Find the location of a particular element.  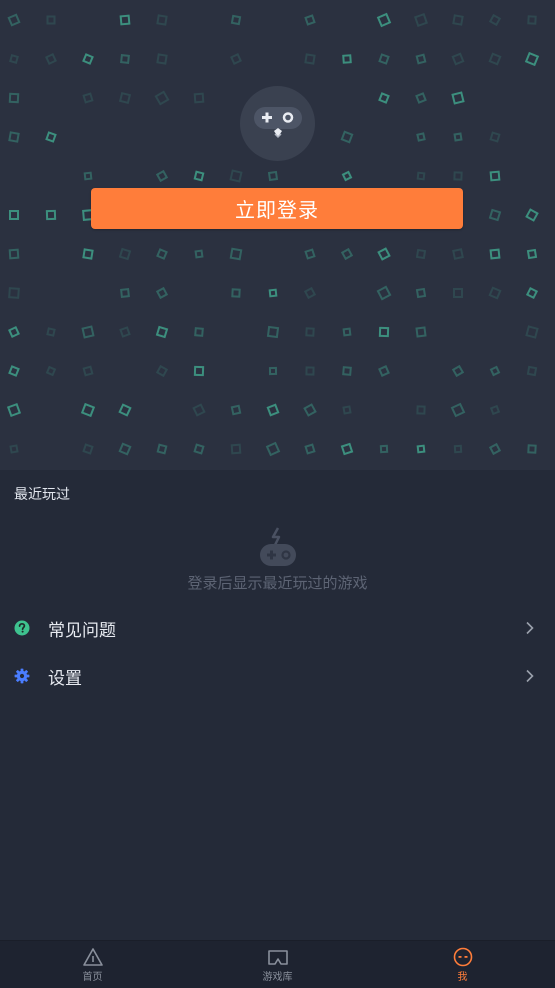

tab-me-label: 我 is located at coordinates (462, 977).